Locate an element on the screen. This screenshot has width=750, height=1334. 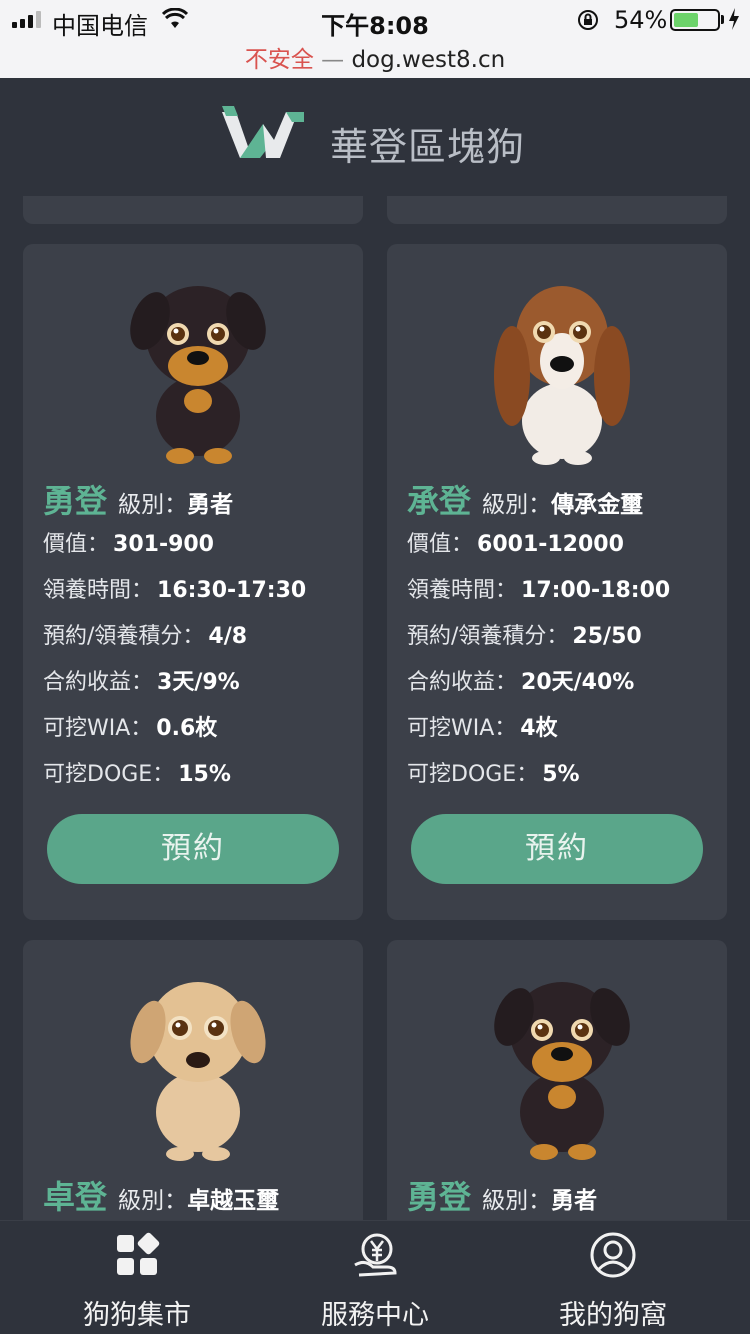
bottom-nav: 狗狗集市 服務中心 我的狗窩 is located at coordinates (375, 1277).